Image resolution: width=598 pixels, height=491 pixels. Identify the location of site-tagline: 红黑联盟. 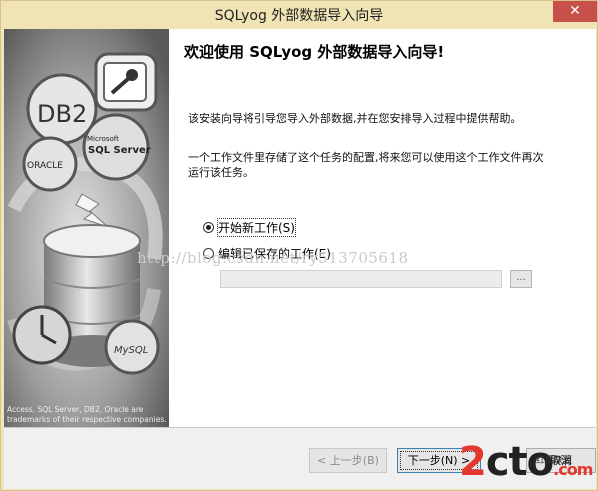
(554, 461).